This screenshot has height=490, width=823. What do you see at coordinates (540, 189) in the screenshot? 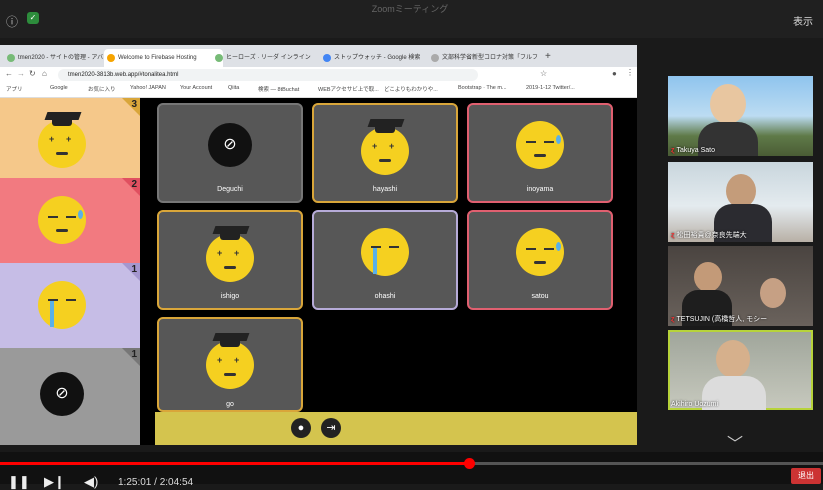
I see `tile-name: inoyama` at bounding box center [540, 189].